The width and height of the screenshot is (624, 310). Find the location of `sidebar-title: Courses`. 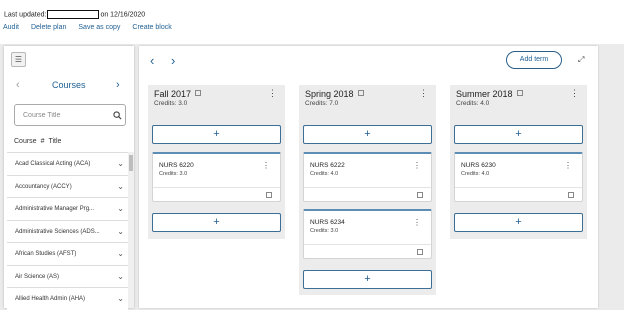

sidebar-title: Courses is located at coordinates (69, 85).